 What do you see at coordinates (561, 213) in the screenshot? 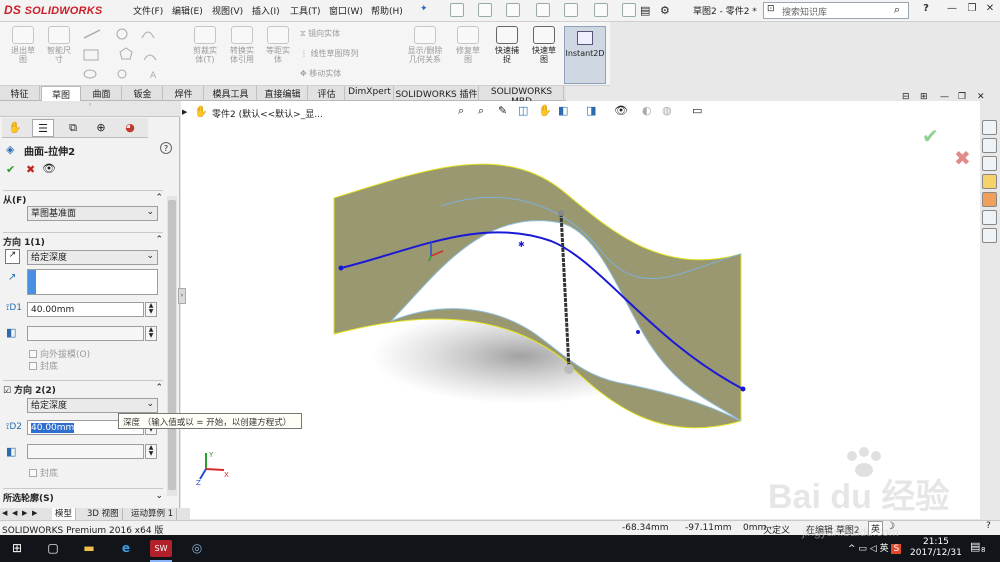
I see `arrow-handle-top` at bounding box center [561, 213].